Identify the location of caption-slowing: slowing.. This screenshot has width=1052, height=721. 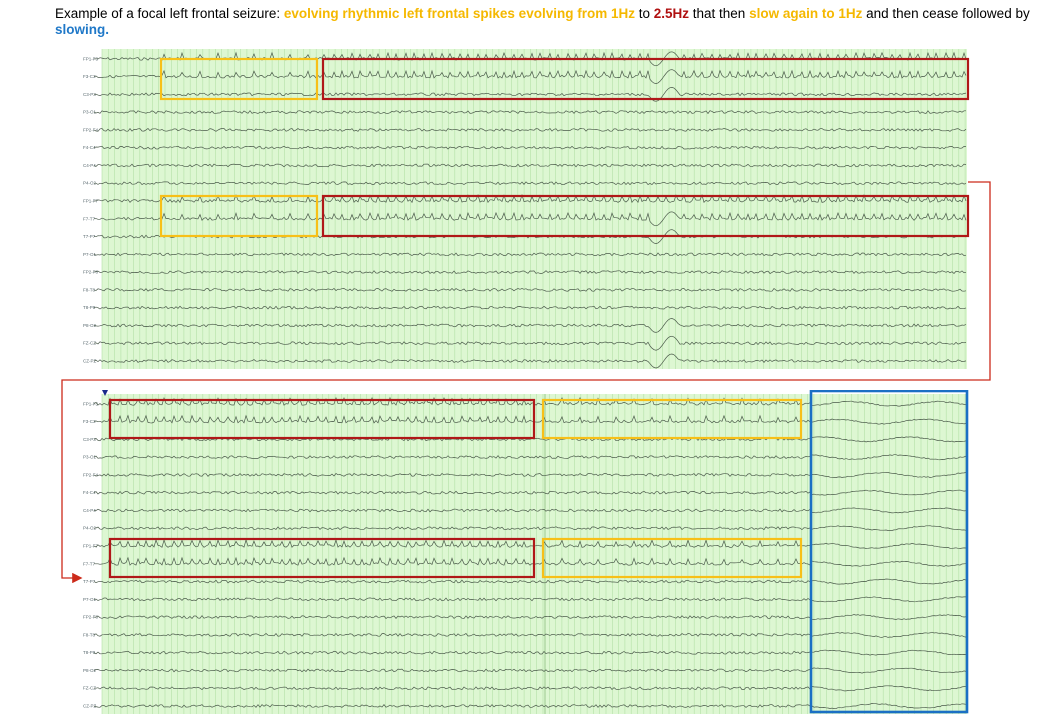
(82, 29).